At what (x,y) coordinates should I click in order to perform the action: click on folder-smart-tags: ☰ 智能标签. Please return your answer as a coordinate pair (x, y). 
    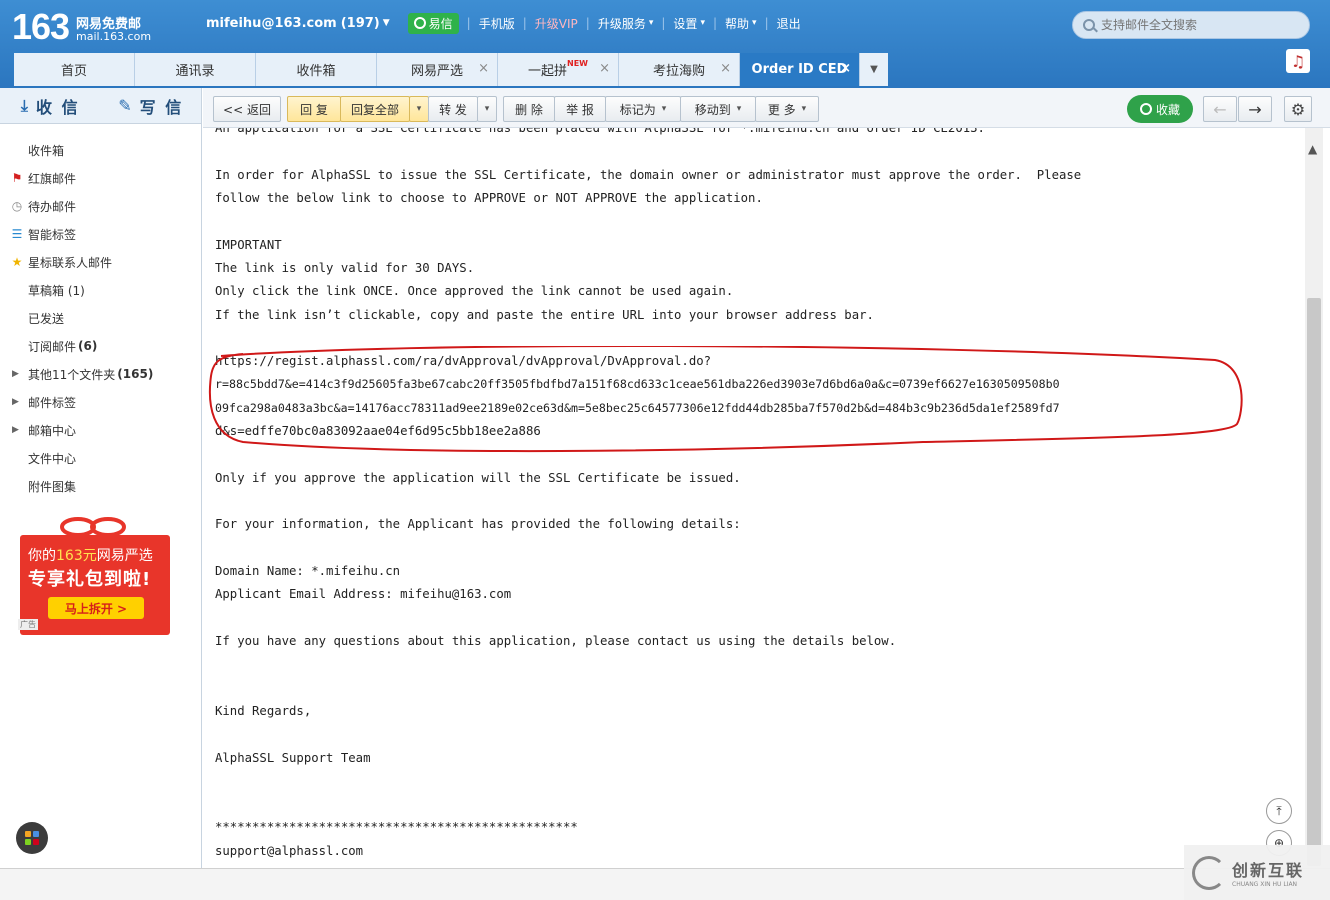
    Looking at the image, I should click on (100, 234).